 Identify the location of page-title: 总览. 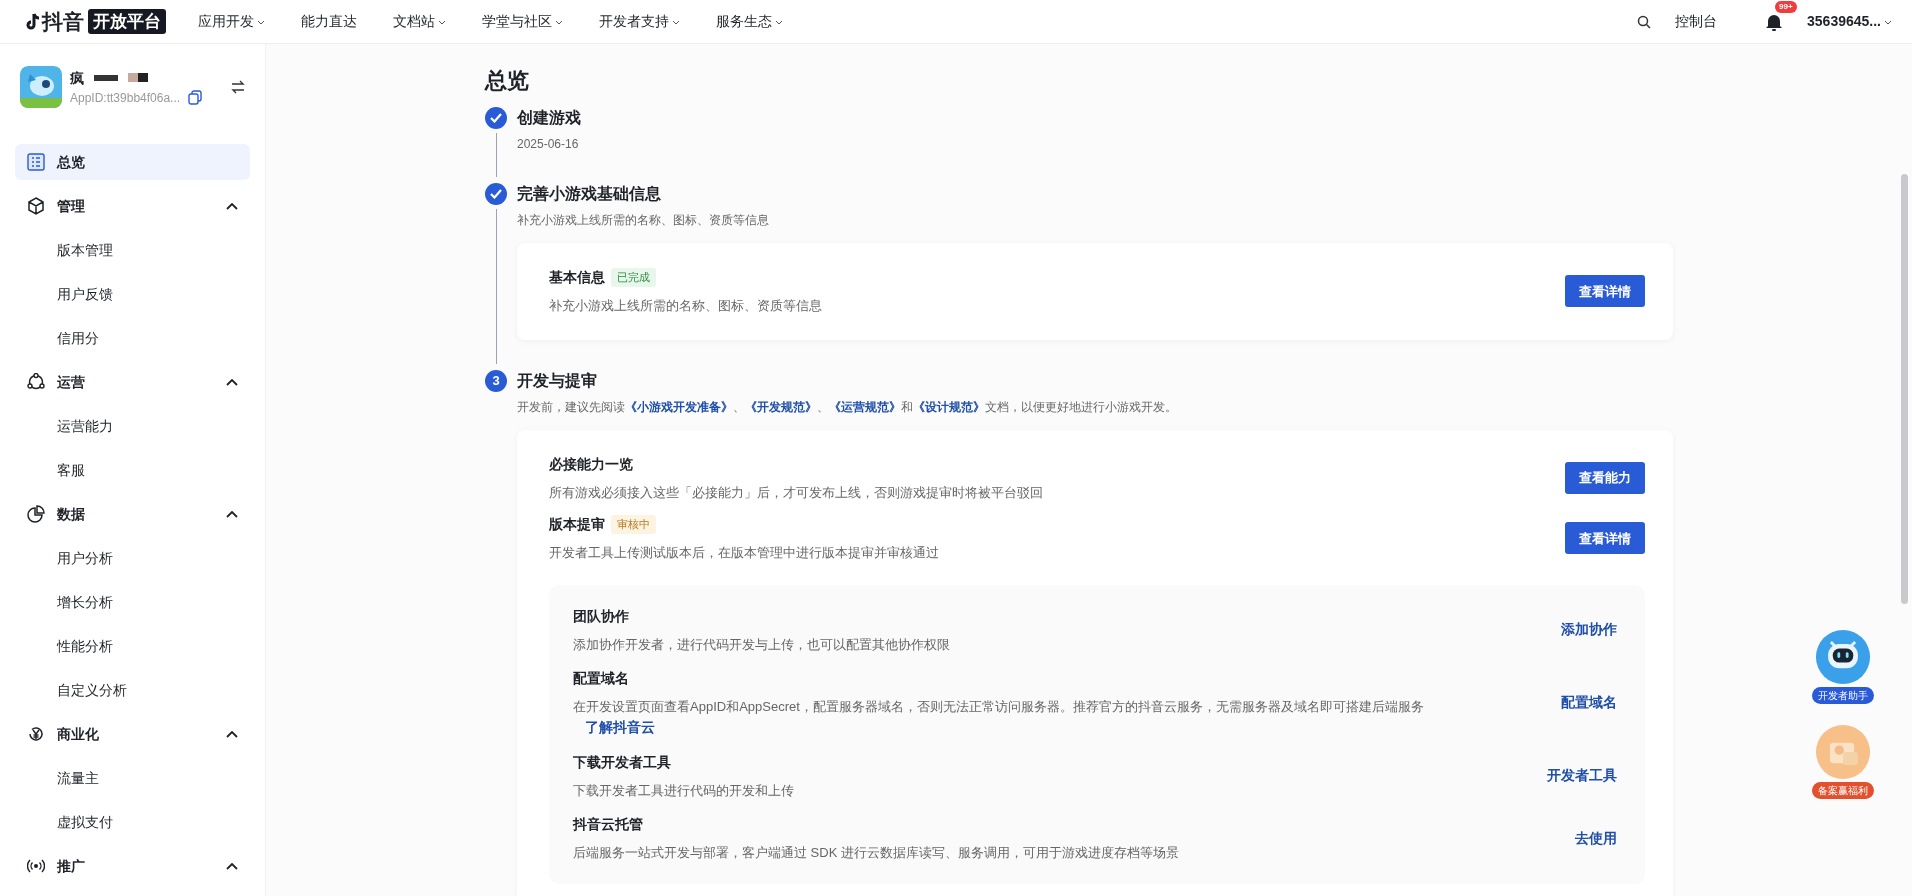
(507, 81).